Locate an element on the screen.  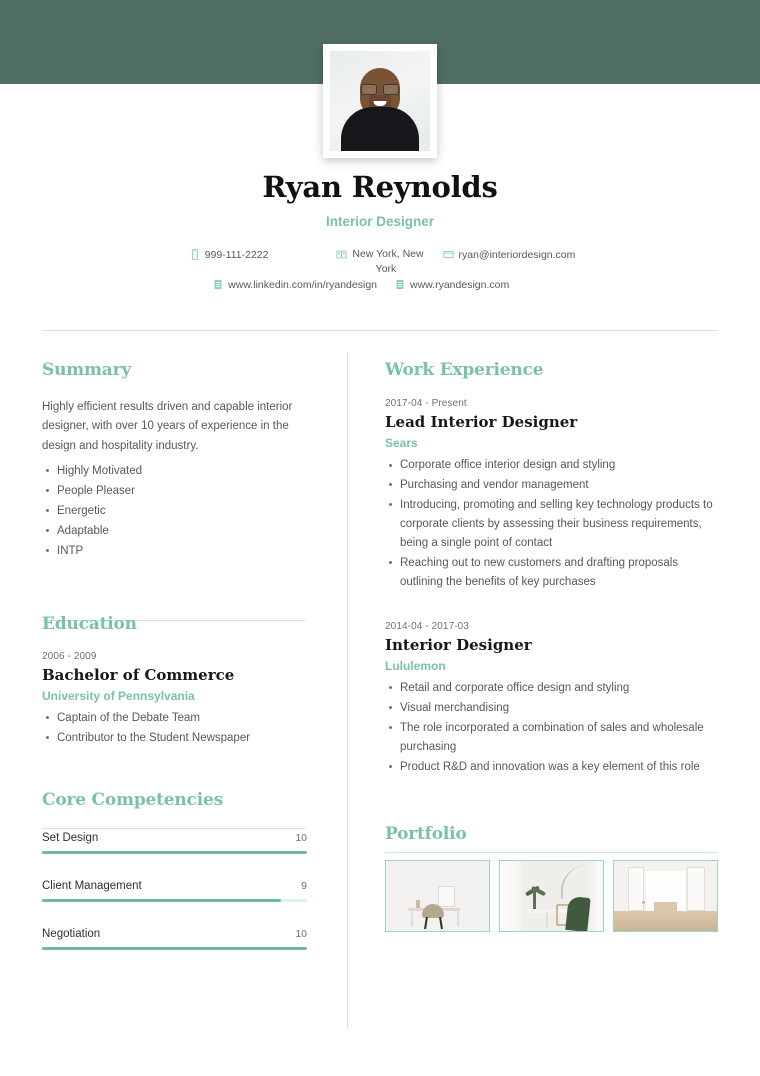
skill-row: Negotiation 10 is located at coordinates (174, 939).